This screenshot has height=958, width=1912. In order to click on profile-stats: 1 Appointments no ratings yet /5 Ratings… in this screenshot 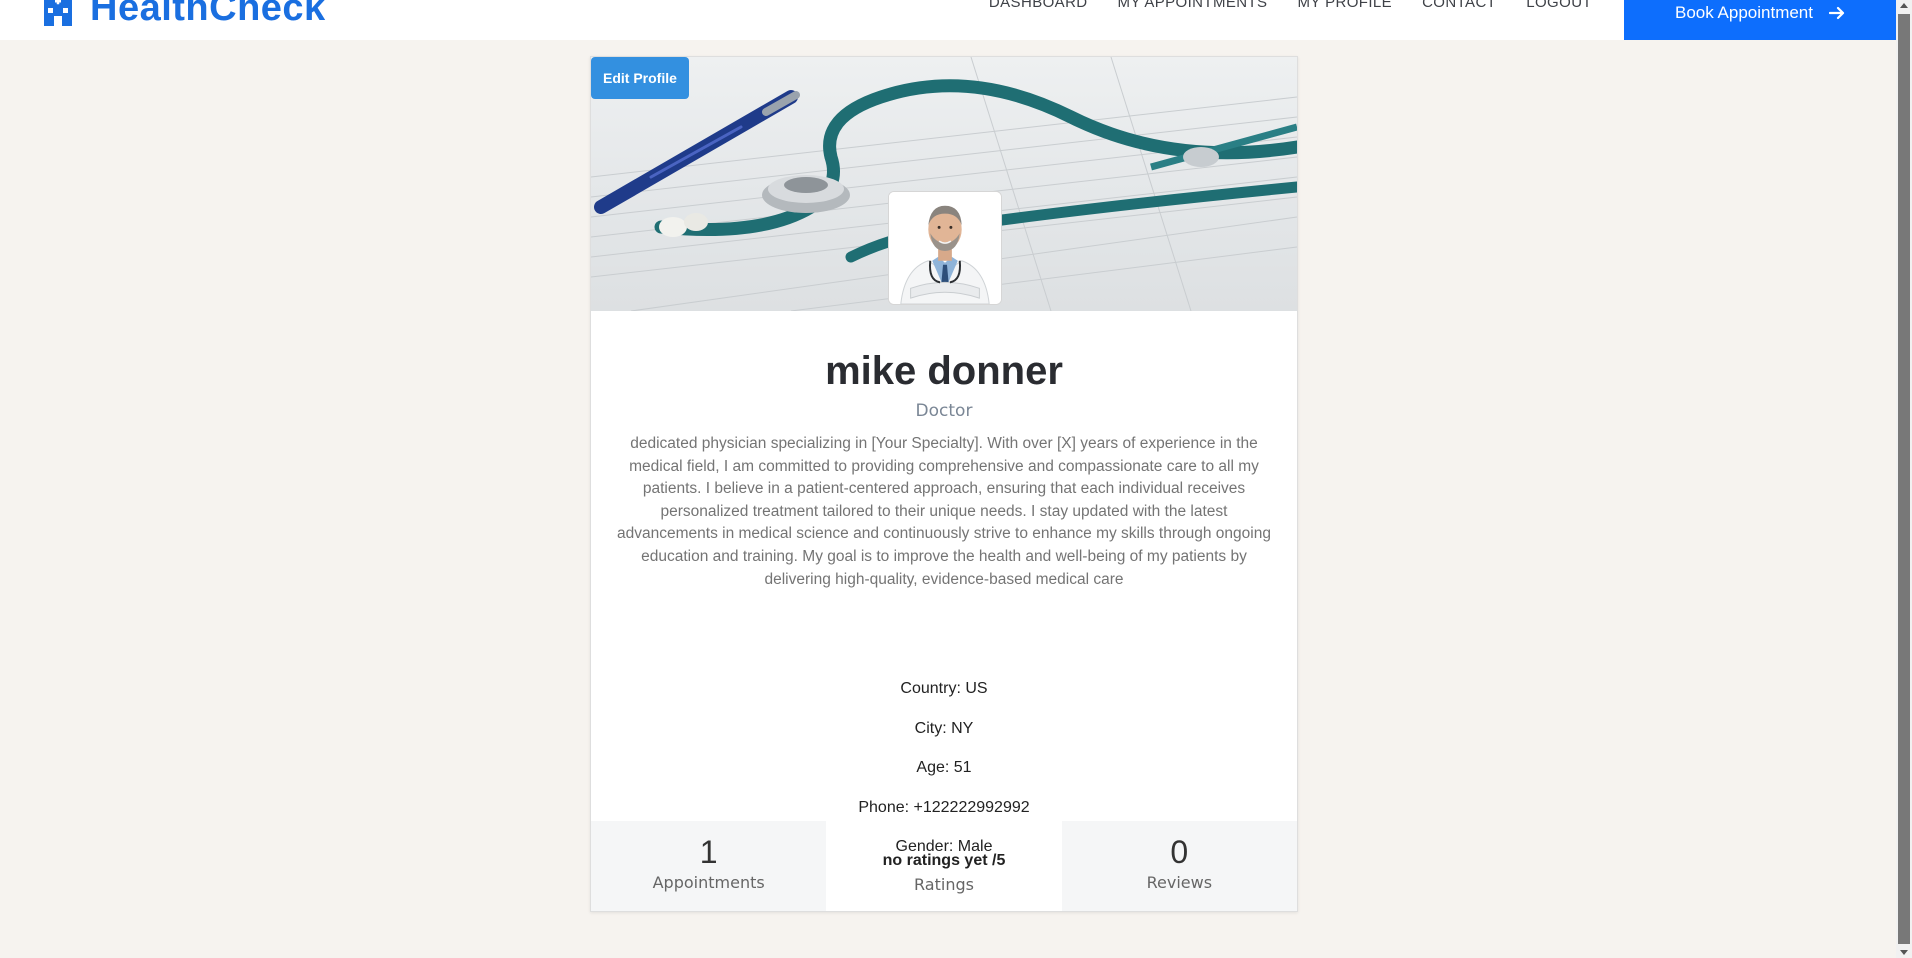, I will do `click(944, 866)`.